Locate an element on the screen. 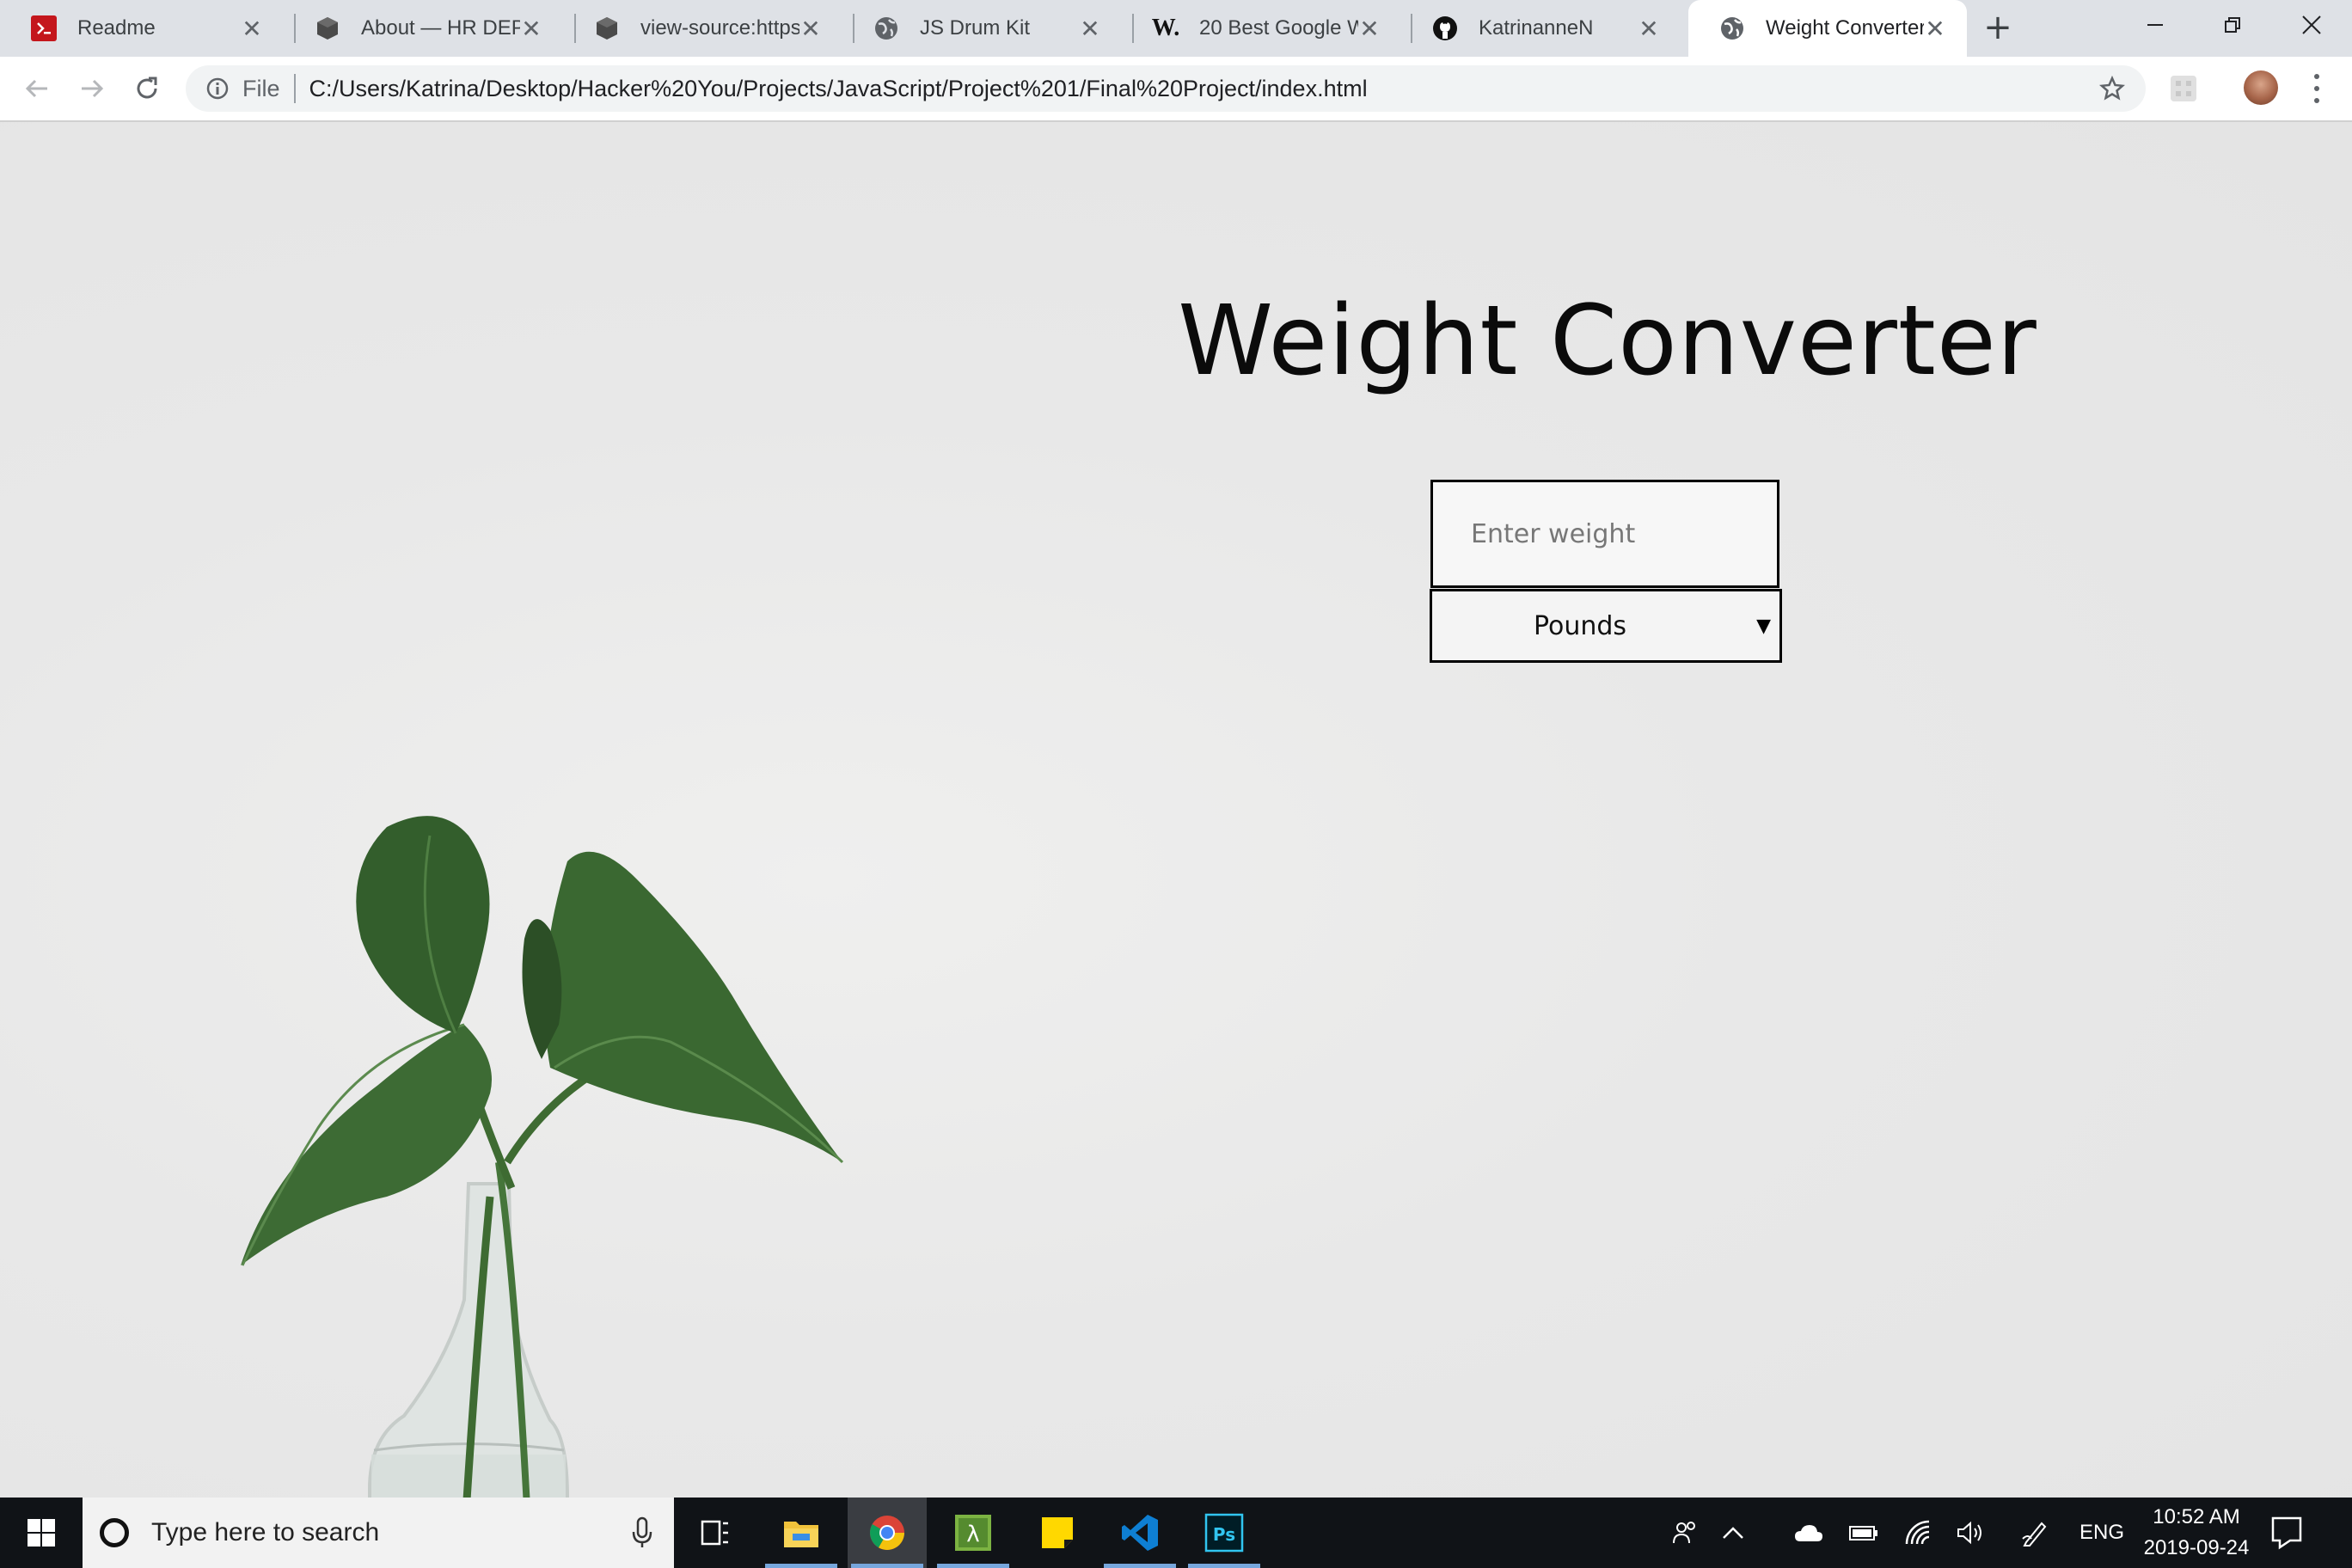 This screenshot has width=2352, height=1568. start-button is located at coordinates (41, 1533).